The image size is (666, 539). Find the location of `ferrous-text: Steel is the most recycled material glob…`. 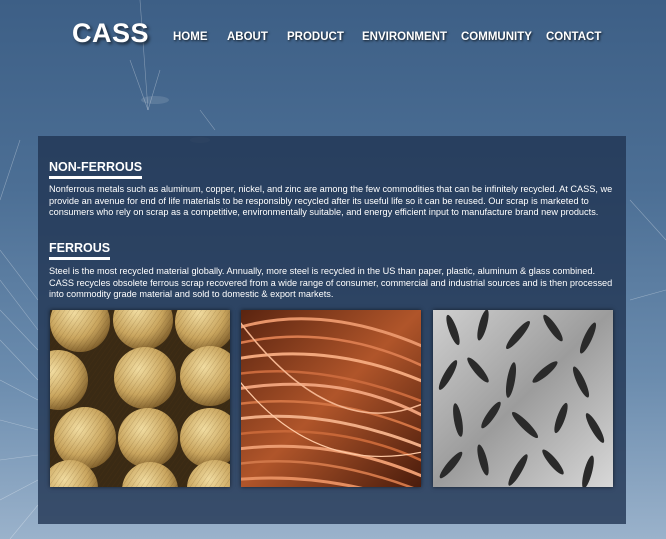

ferrous-text: Steel is the most recycled material glob… is located at coordinates (331, 282).